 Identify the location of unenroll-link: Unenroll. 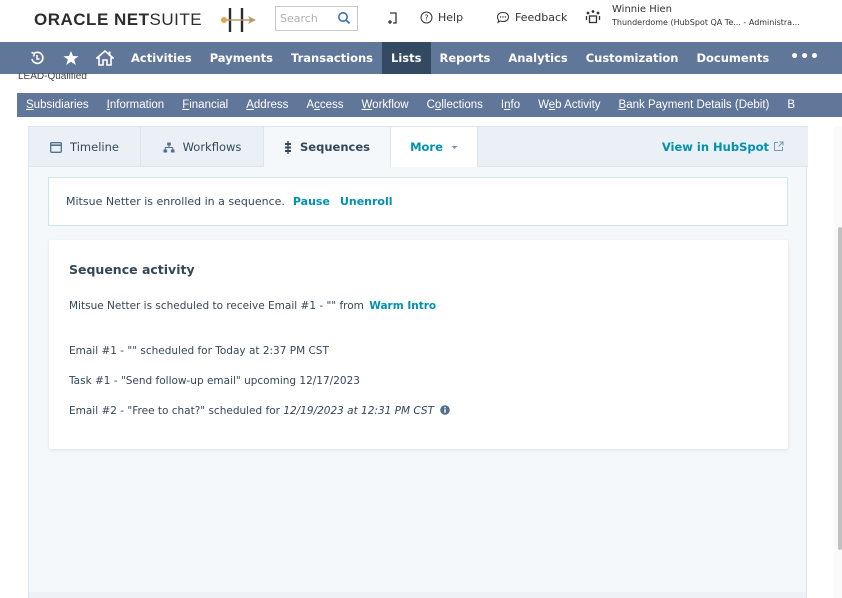
(366, 201).